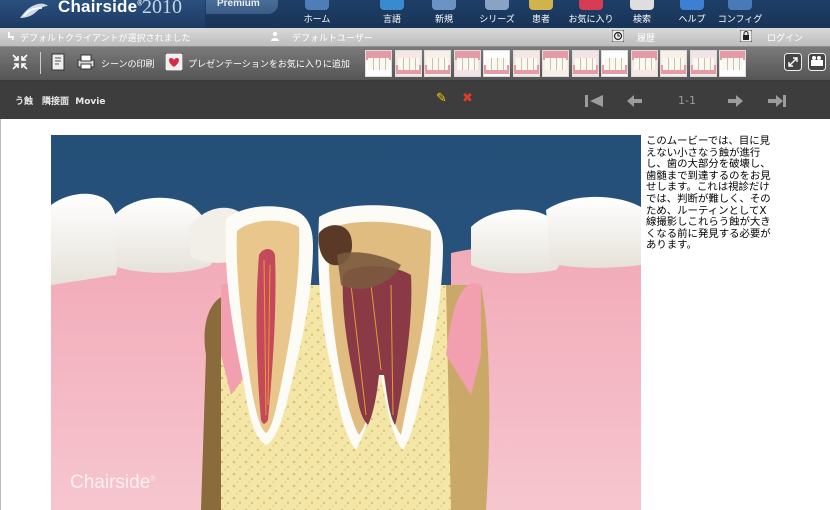 Image resolution: width=830 pixels, height=510 pixels. What do you see at coordinates (634, 101) in the screenshot?
I see `prev-page-icon` at bounding box center [634, 101].